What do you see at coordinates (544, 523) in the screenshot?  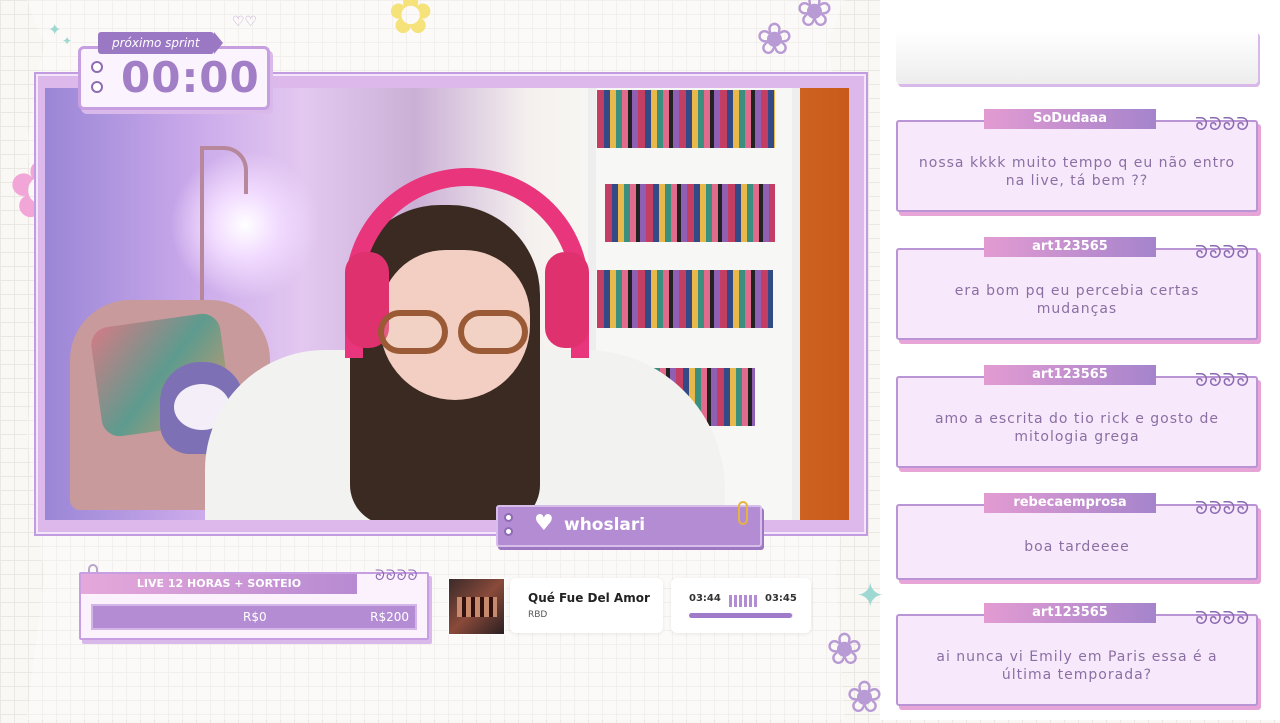 I see `heart-icon: ♥` at bounding box center [544, 523].